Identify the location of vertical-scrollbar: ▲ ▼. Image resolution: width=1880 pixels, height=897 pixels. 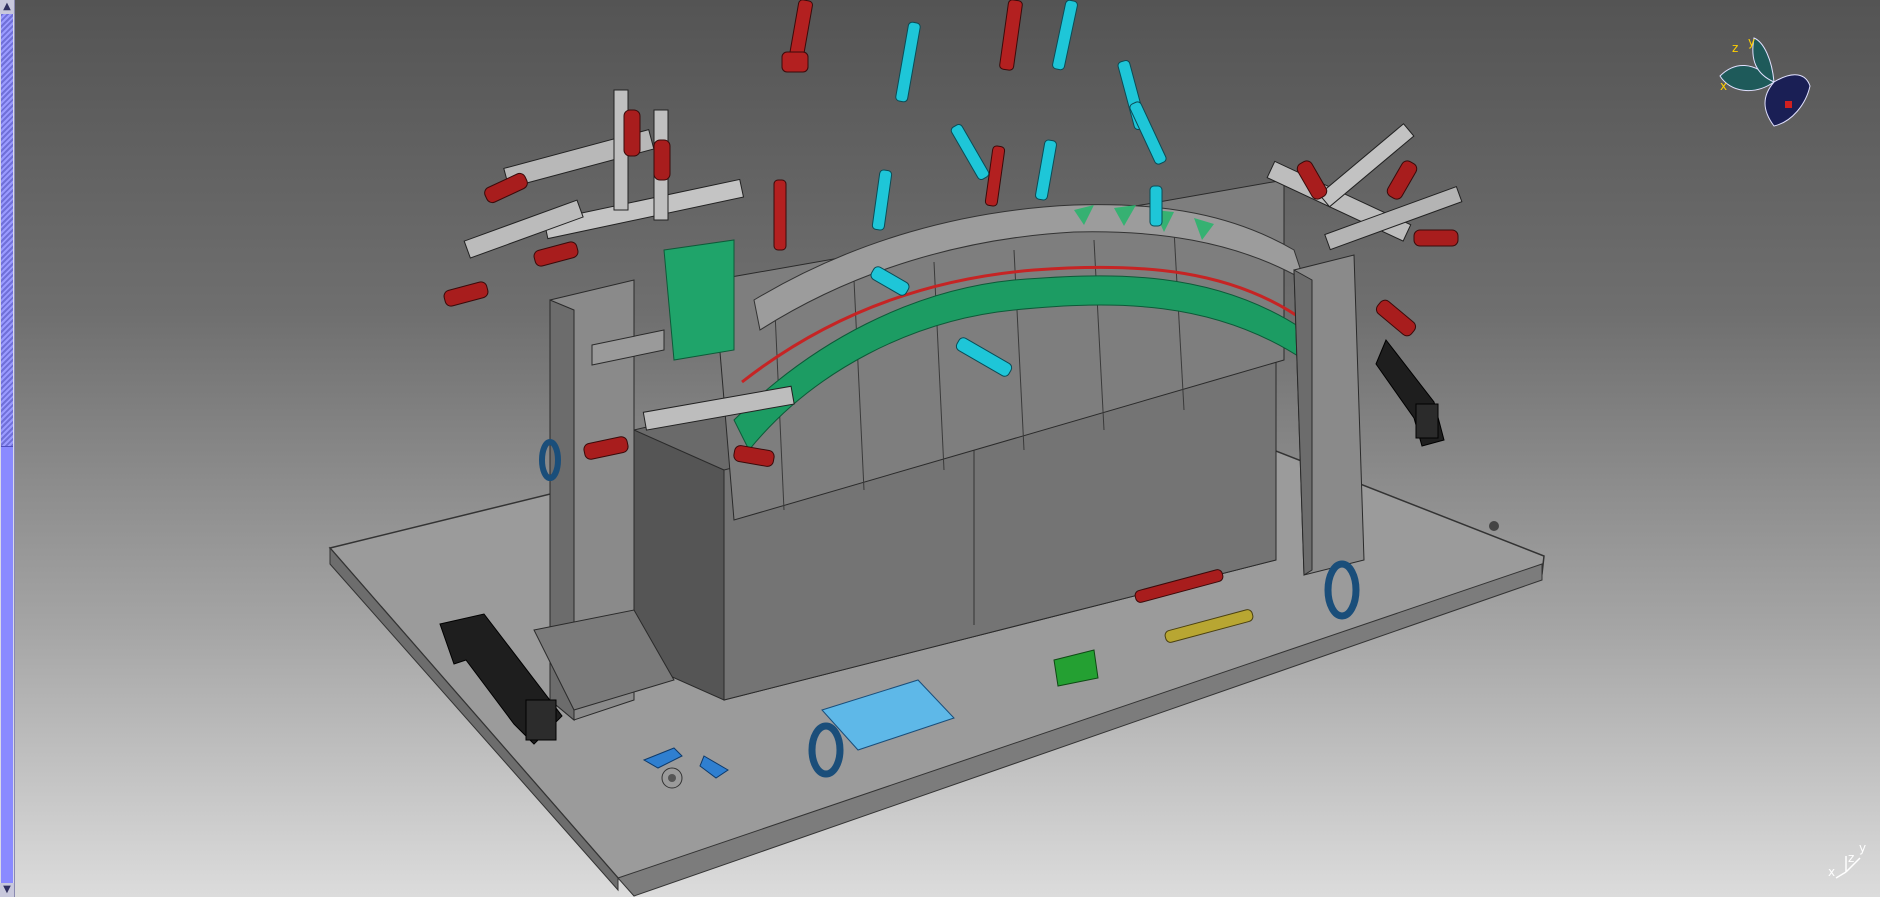
(7, 448).